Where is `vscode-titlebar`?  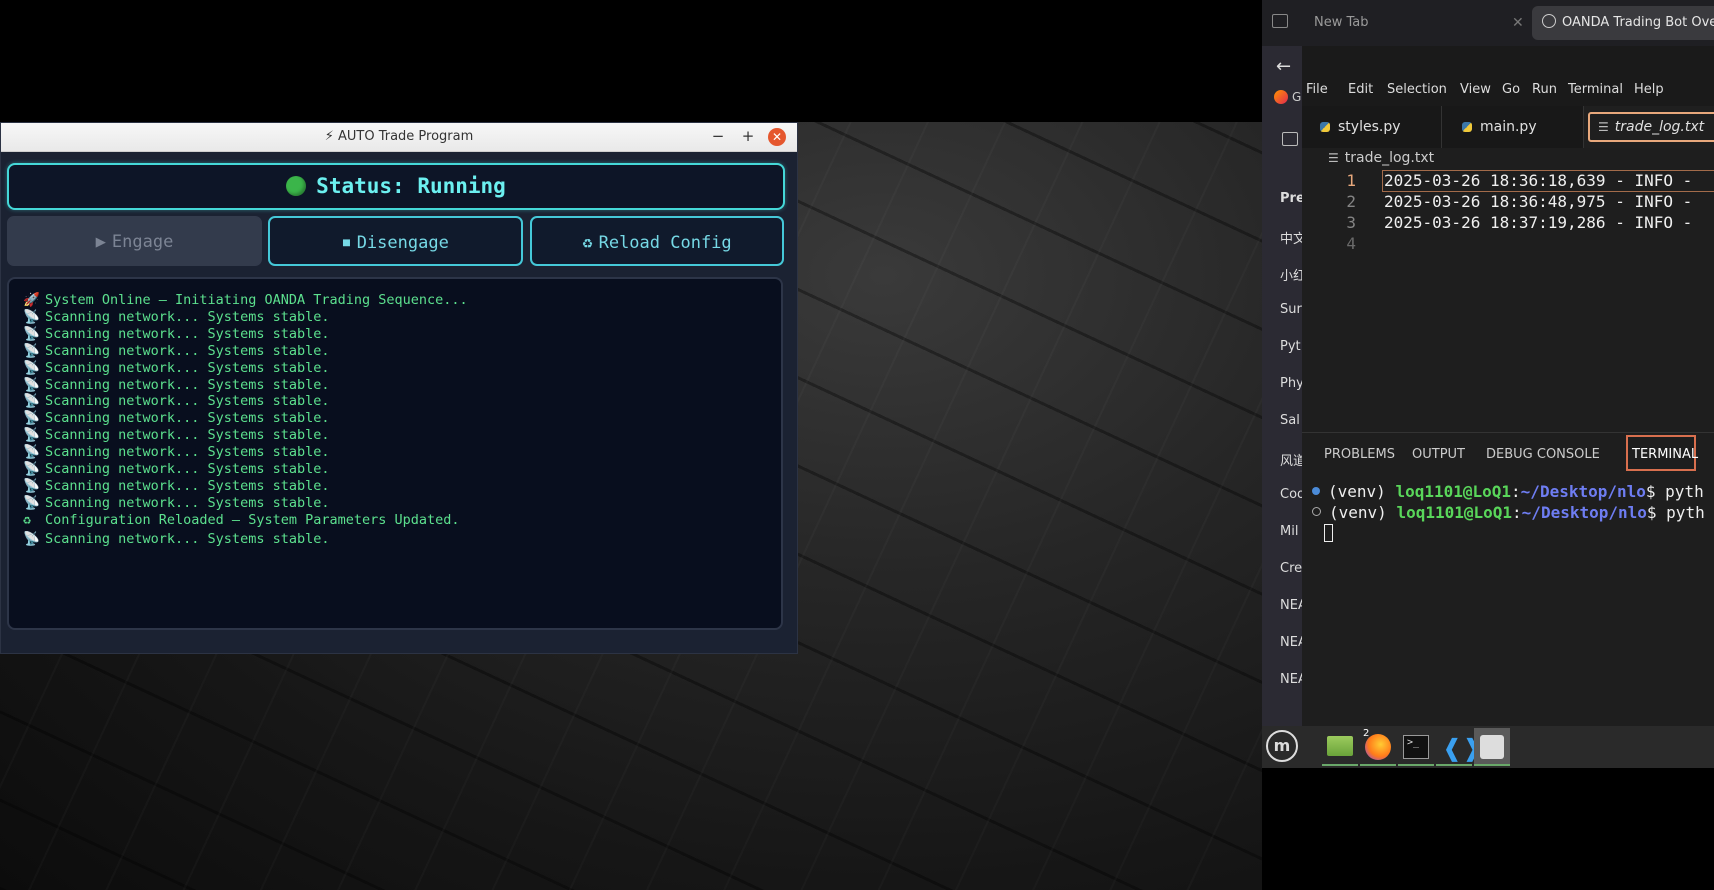
vscode-titlebar is located at coordinates (1508, 61).